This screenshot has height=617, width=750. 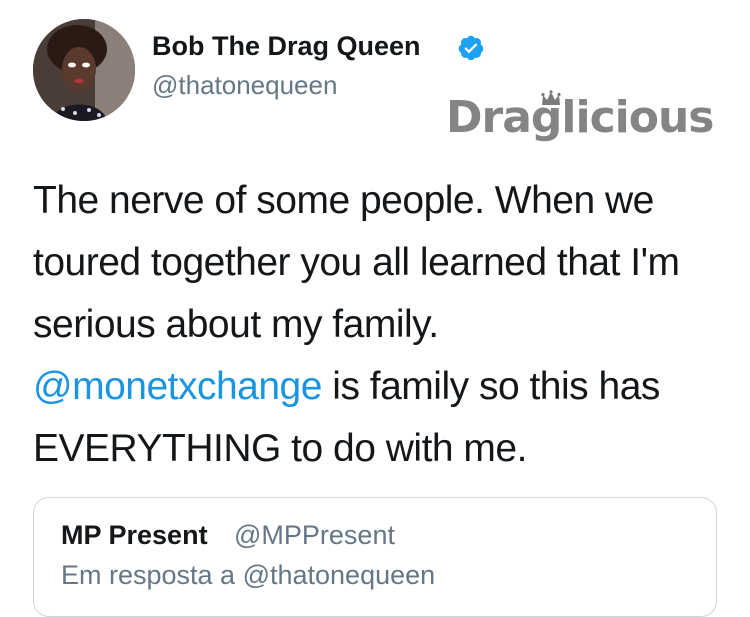 What do you see at coordinates (471, 48) in the screenshot?
I see `verified-badge-icon` at bounding box center [471, 48].